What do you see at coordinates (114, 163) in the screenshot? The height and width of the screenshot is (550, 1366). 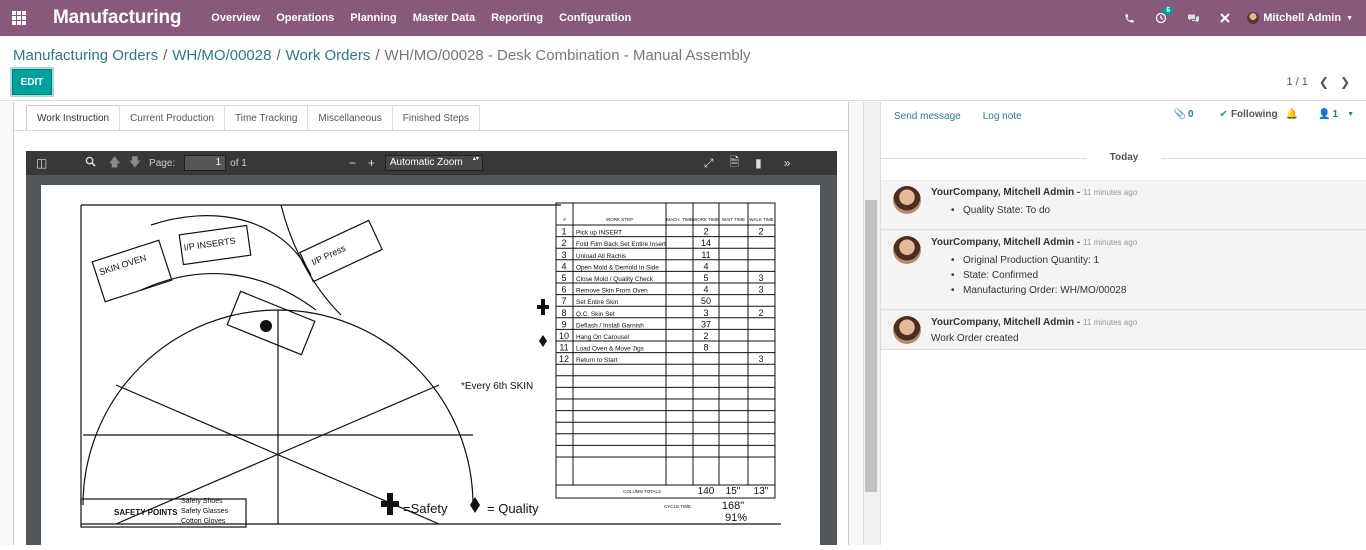 I see `previous-page-icon: 🡅` at bounding box center [114, 163].